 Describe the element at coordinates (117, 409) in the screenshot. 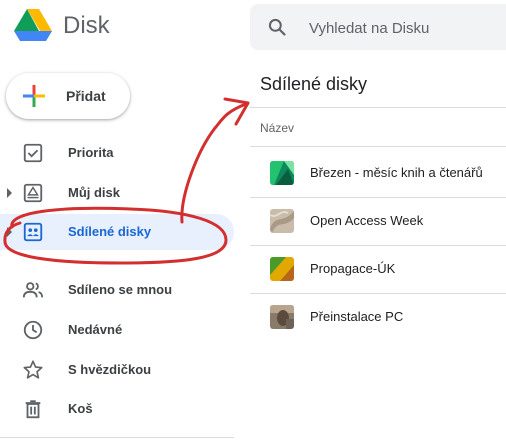

I see `sidebar-item-trash: Koš` at that location.